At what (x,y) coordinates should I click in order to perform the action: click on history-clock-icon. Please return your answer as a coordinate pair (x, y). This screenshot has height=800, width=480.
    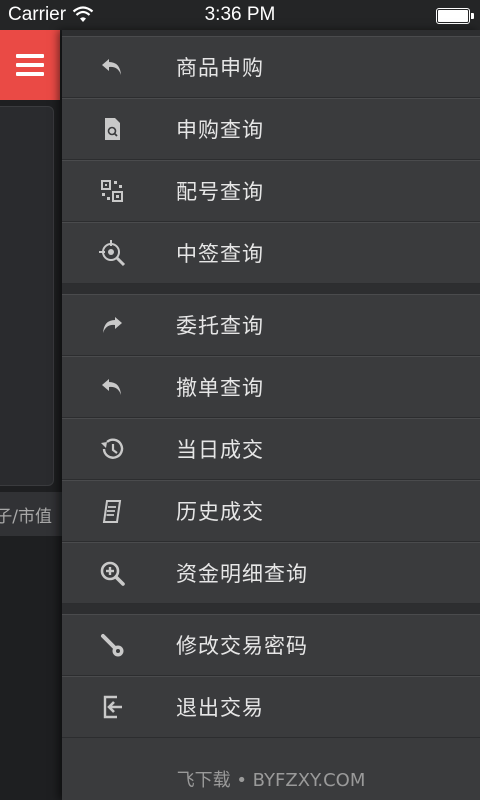
    Looking at the image, I should click on (112, 449).